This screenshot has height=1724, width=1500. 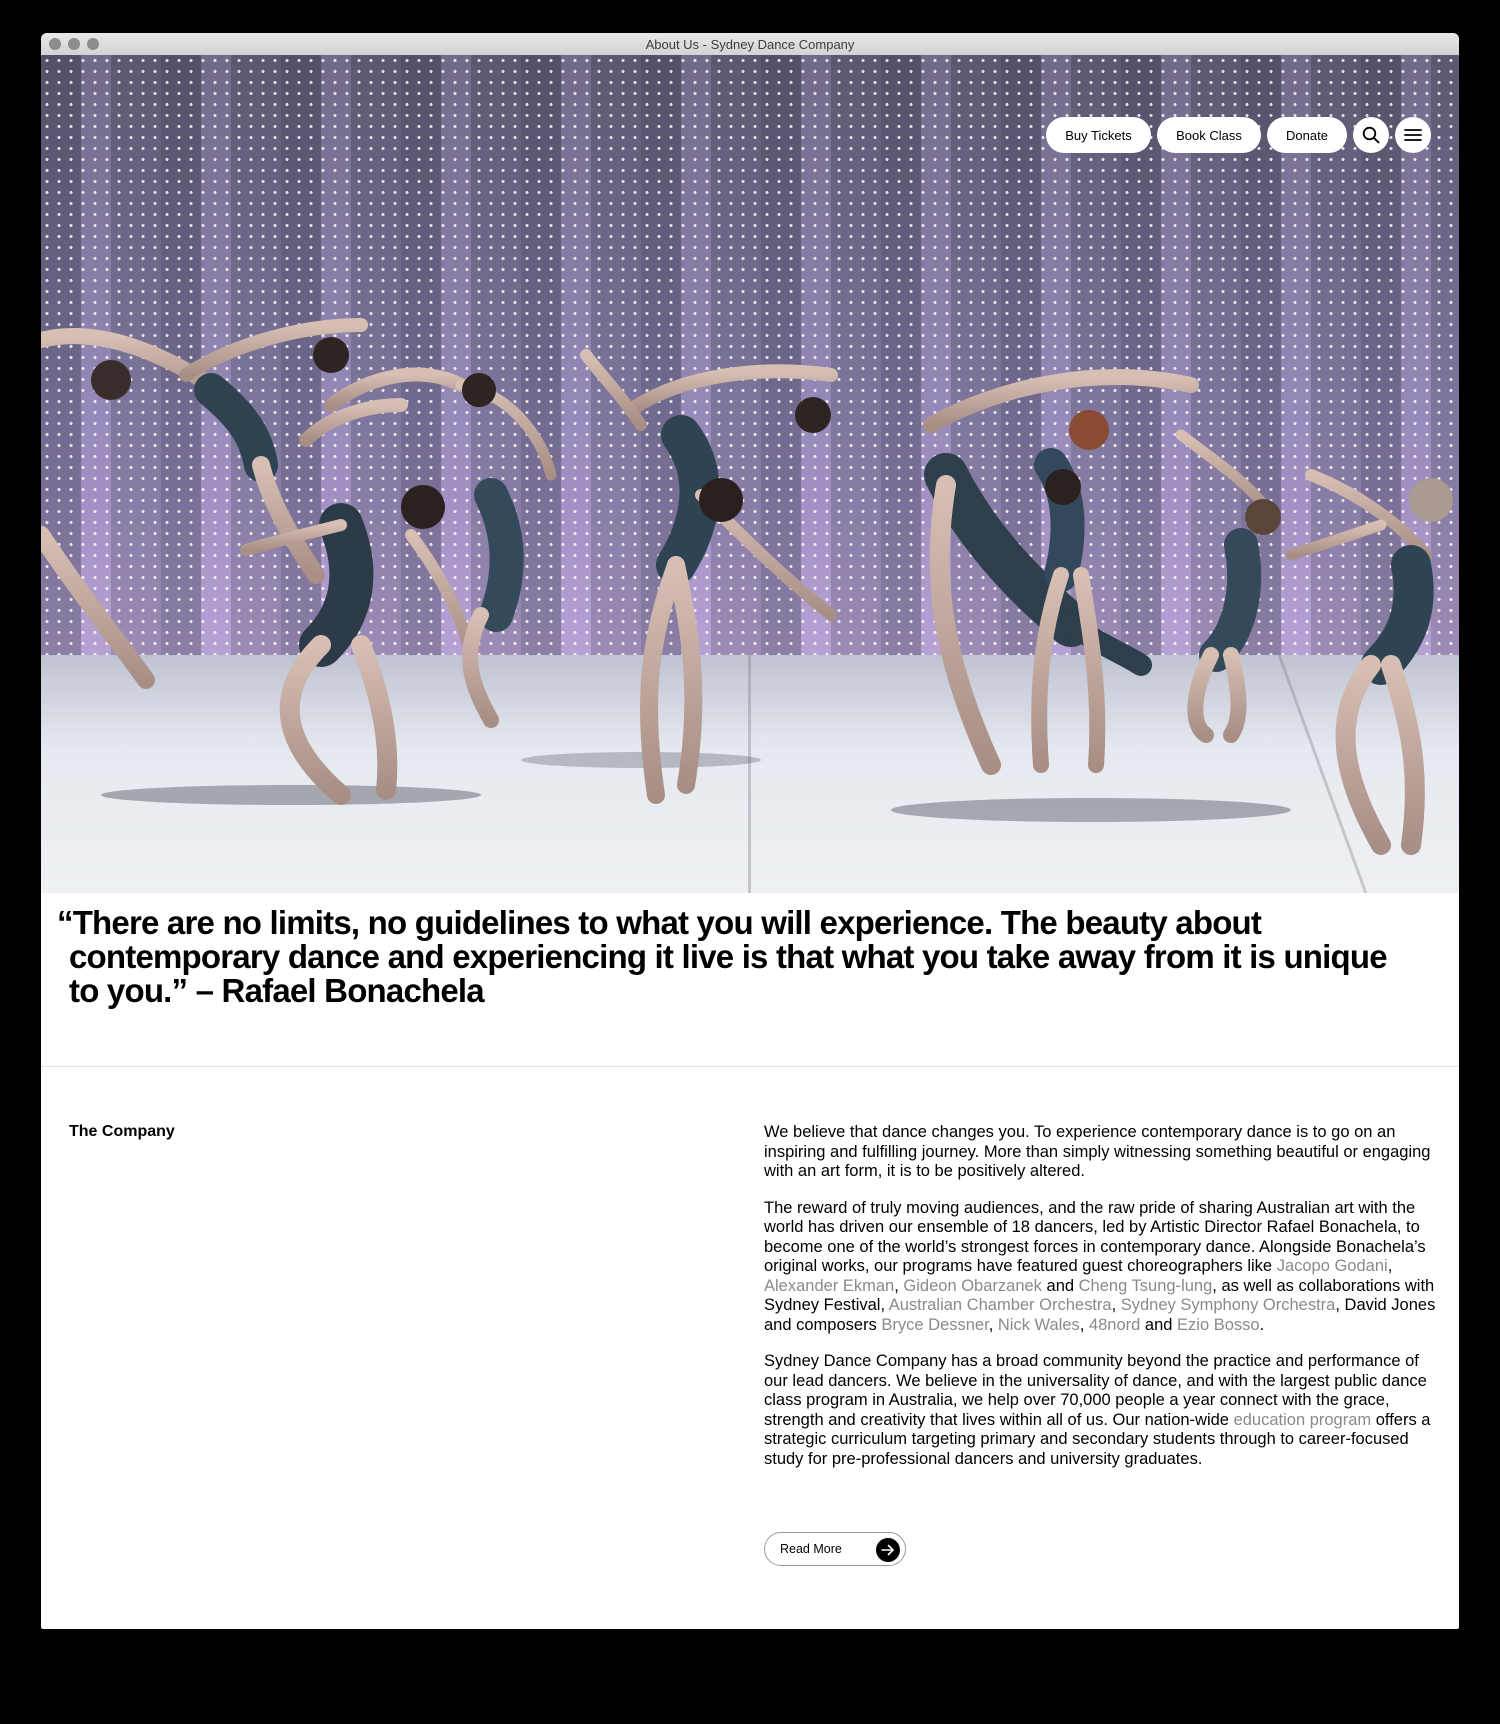 I want to click on link-alexander-ekman: Alexander Ekman, so click(x=829, y=1286).